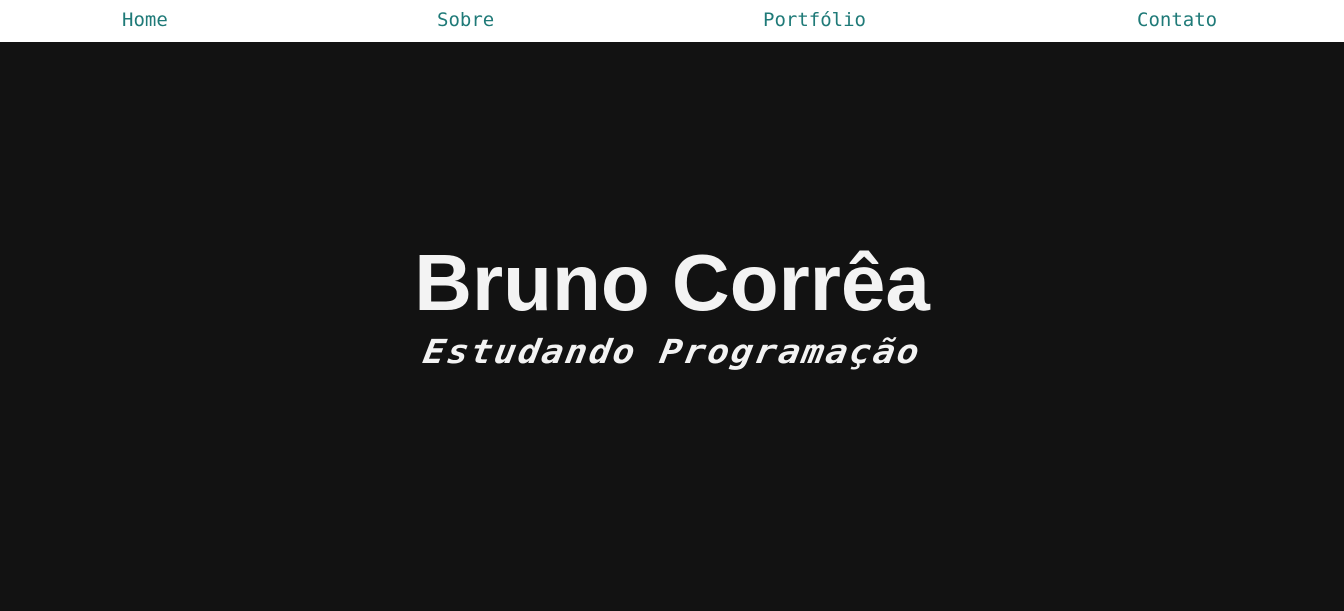  What do you see at coordinates (465, 21) in the screenshot?
I see `nav-link-sobre: Sobre` at bounding box center [465, 21].